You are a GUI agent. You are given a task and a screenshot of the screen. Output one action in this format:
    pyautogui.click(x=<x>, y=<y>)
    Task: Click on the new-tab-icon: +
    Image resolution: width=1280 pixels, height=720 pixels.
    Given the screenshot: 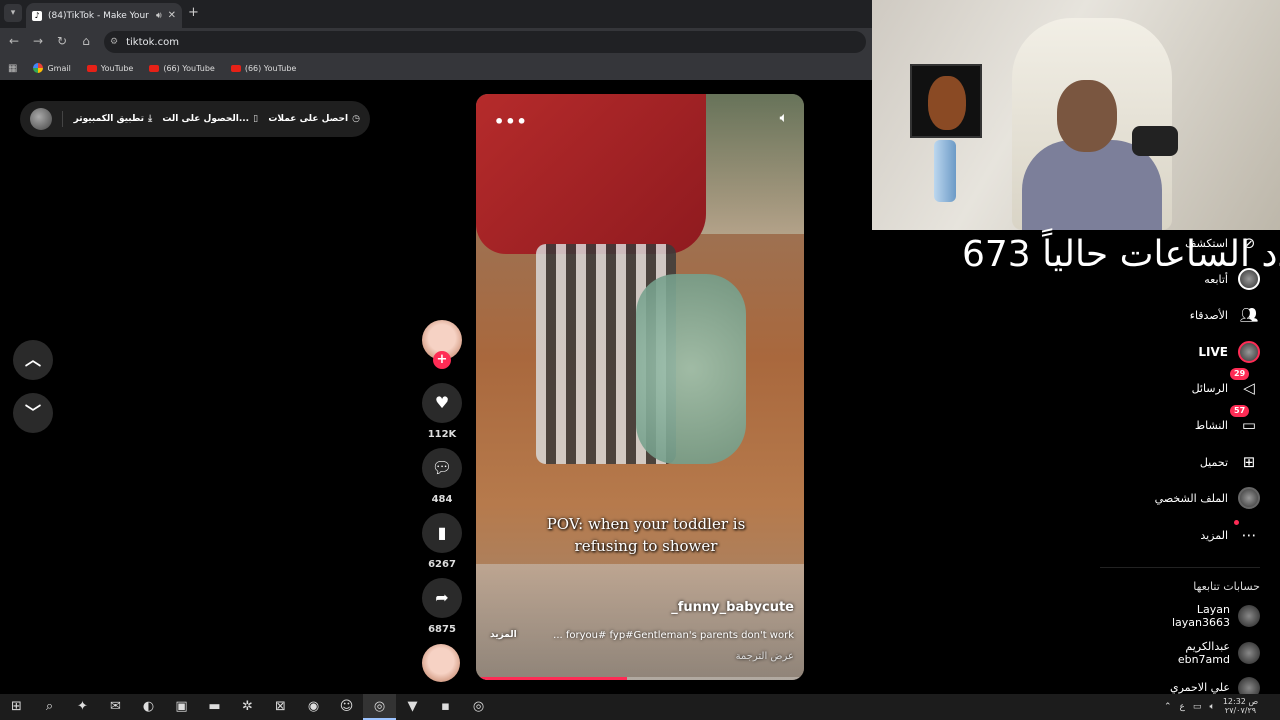 What is the action you would take?
    pyautogui.click(x=193, y=12)
    